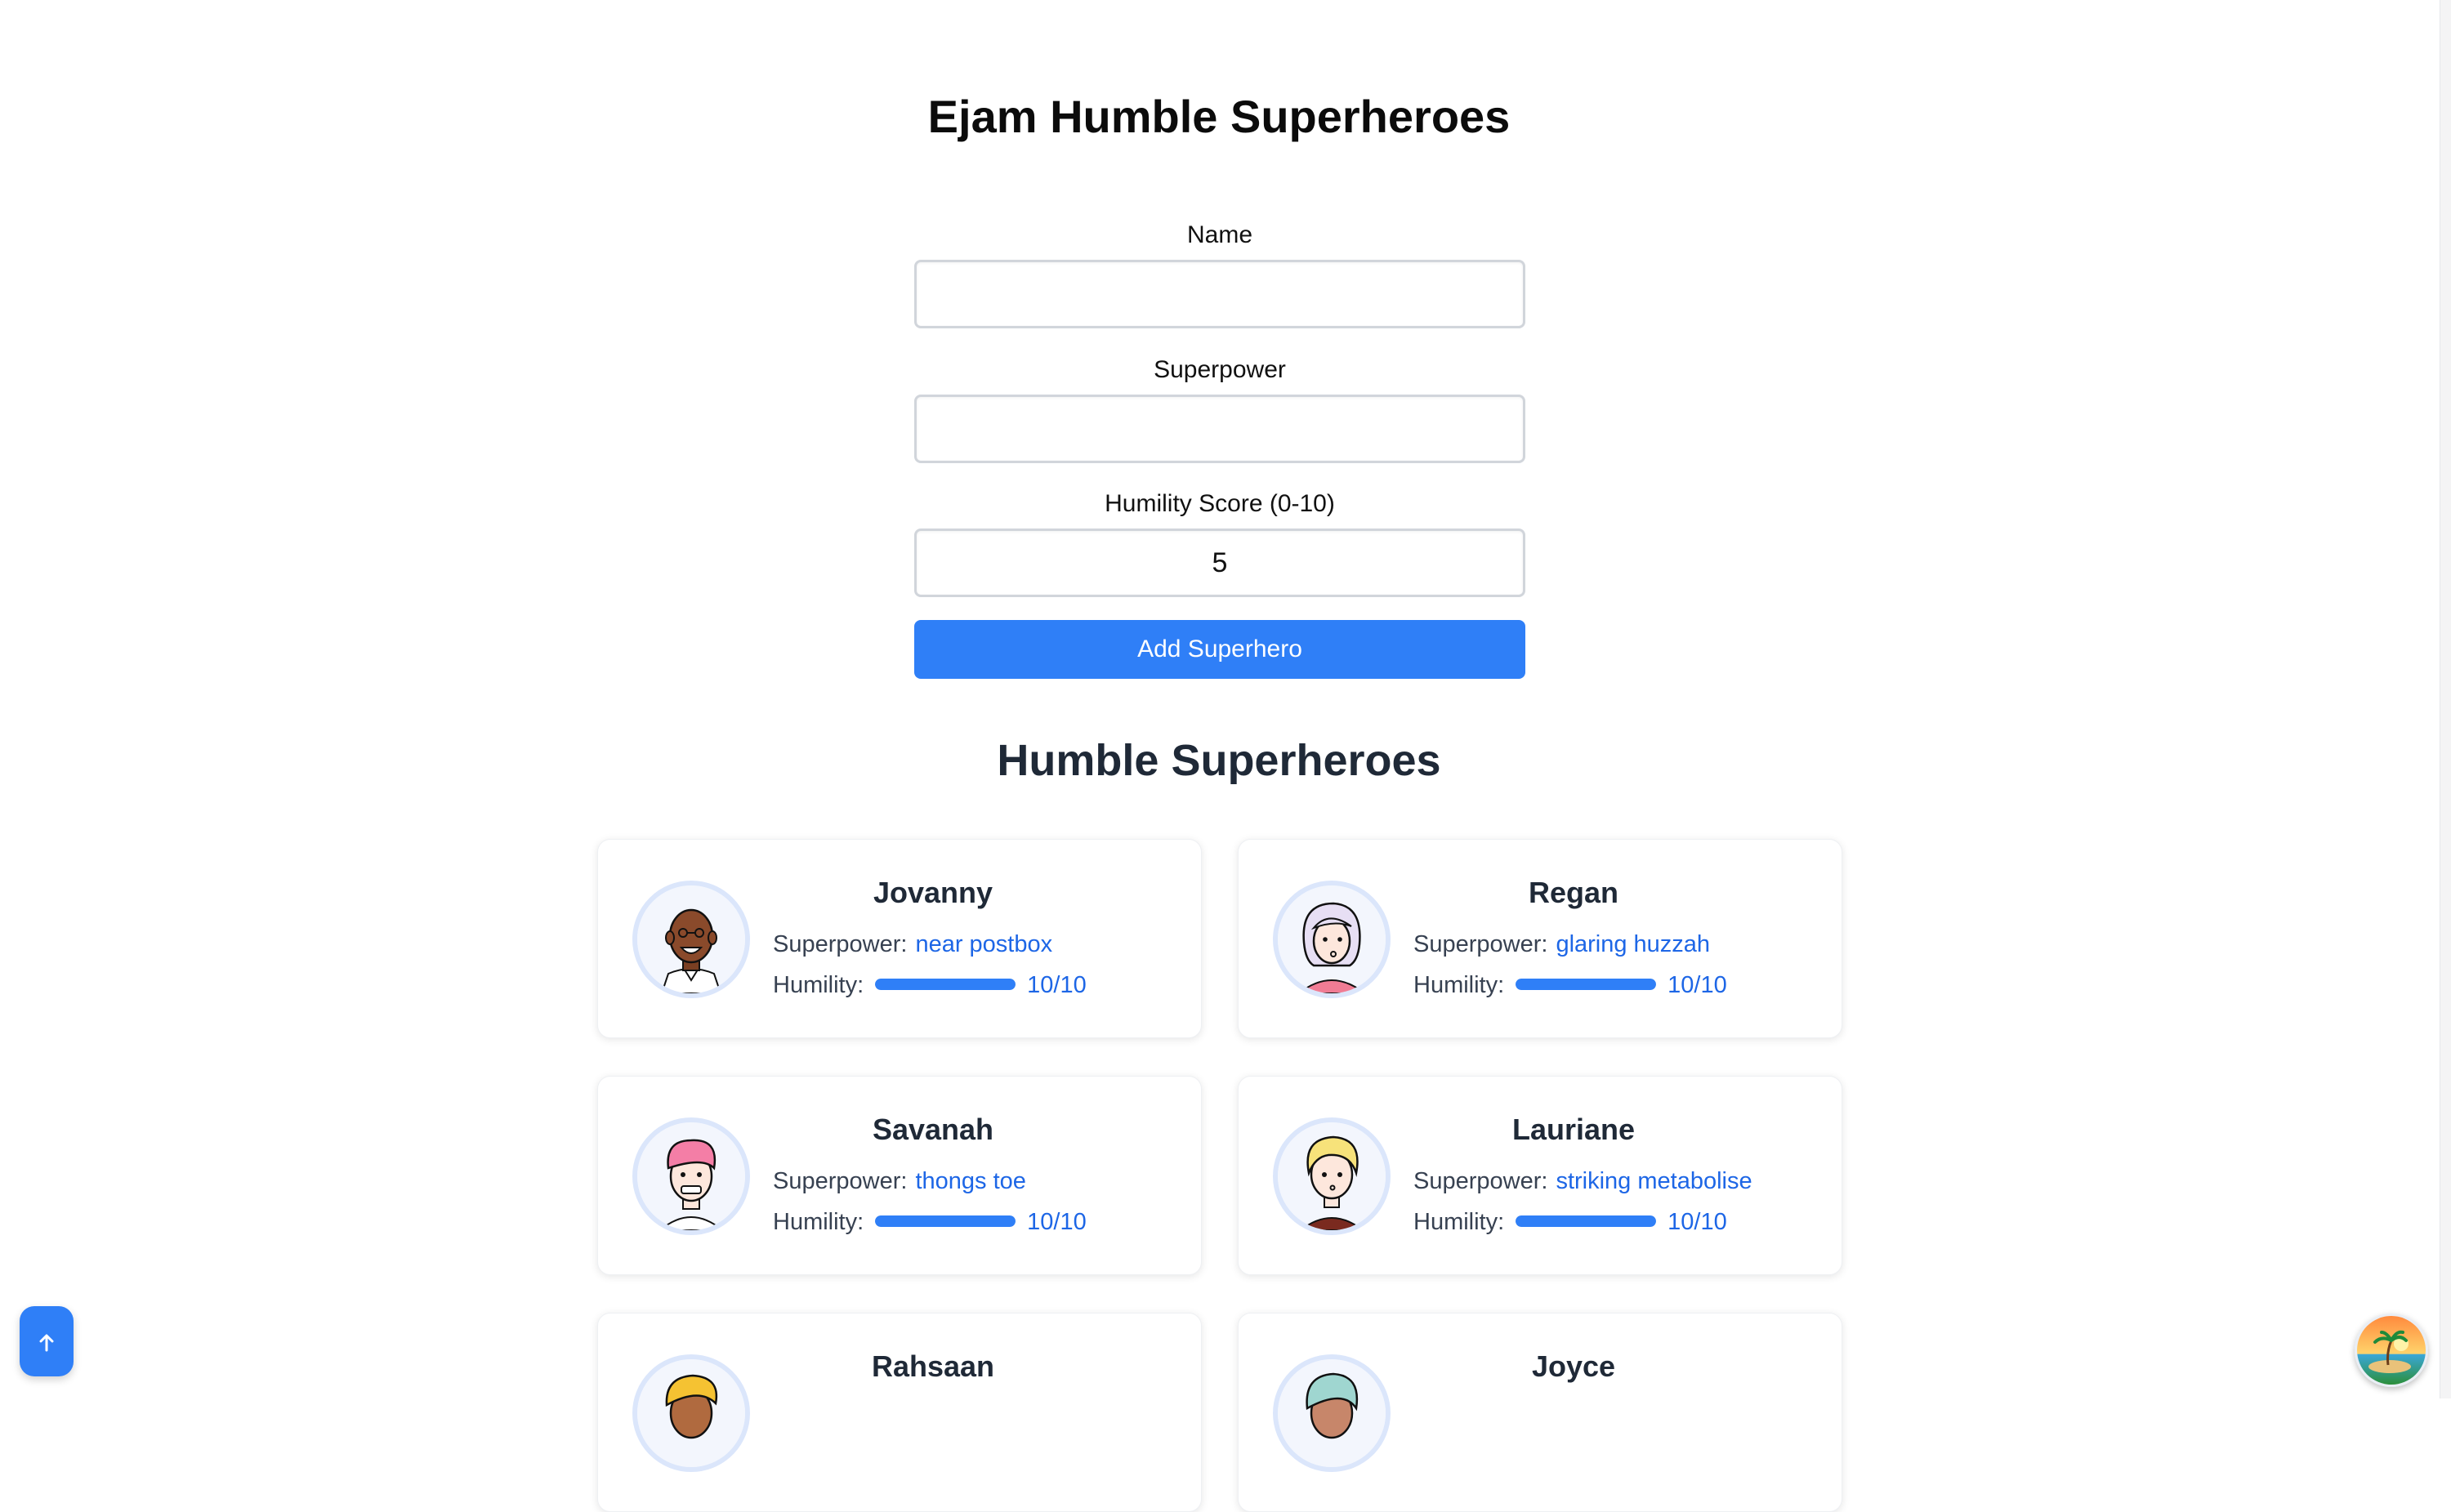  I want to click on name-input, so click(1219, 294).